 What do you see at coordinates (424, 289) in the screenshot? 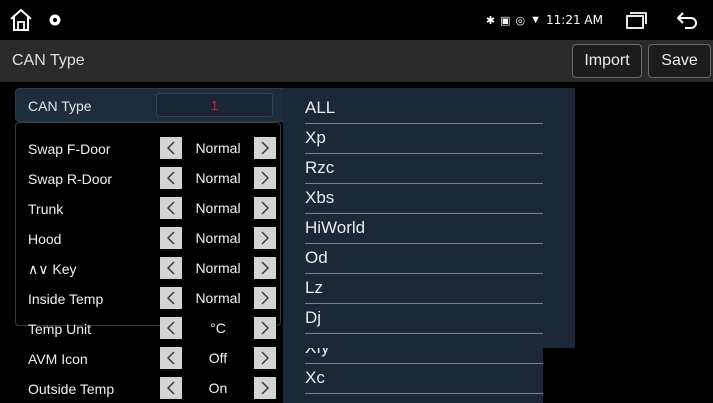
I see `dropdown-option: Lz` at bounding box center [424, 289].